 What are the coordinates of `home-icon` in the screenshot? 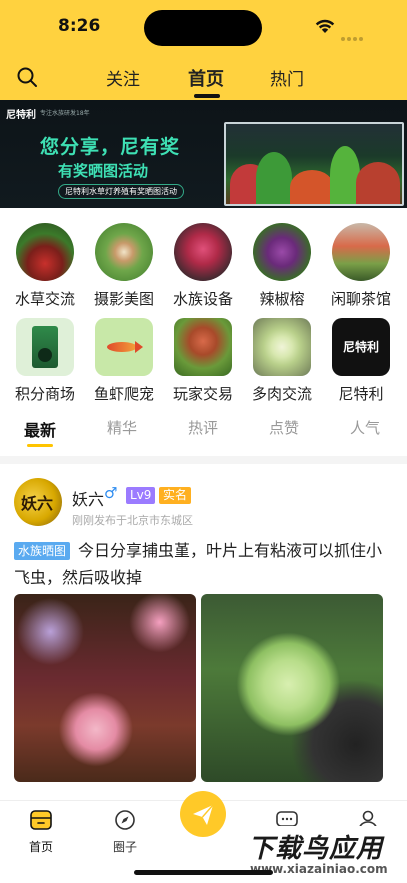 It's located at (41, 820).